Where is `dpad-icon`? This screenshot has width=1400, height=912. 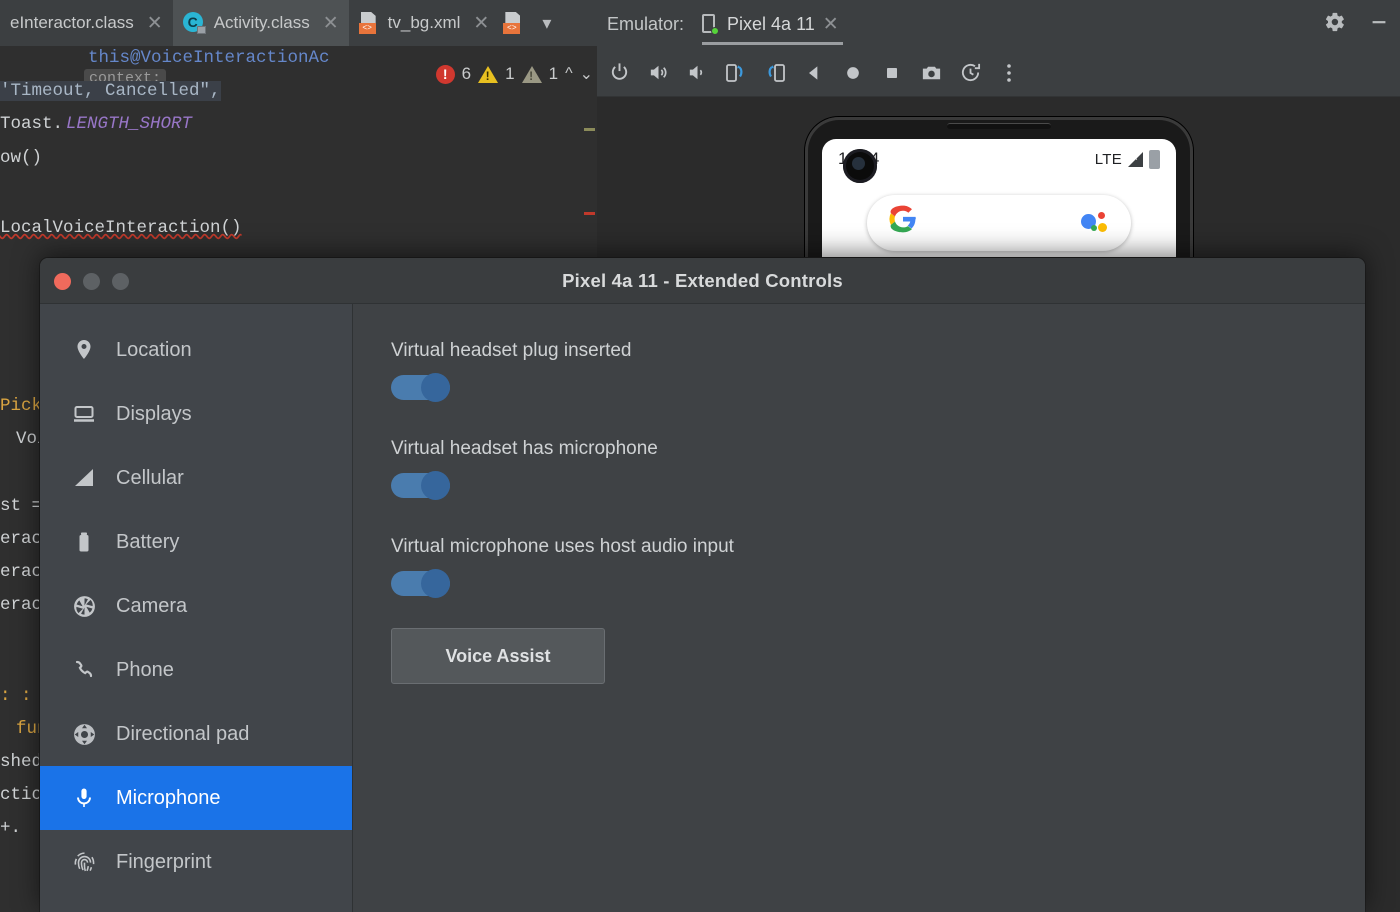 dpad-icon is located at coordinates (84, 734).